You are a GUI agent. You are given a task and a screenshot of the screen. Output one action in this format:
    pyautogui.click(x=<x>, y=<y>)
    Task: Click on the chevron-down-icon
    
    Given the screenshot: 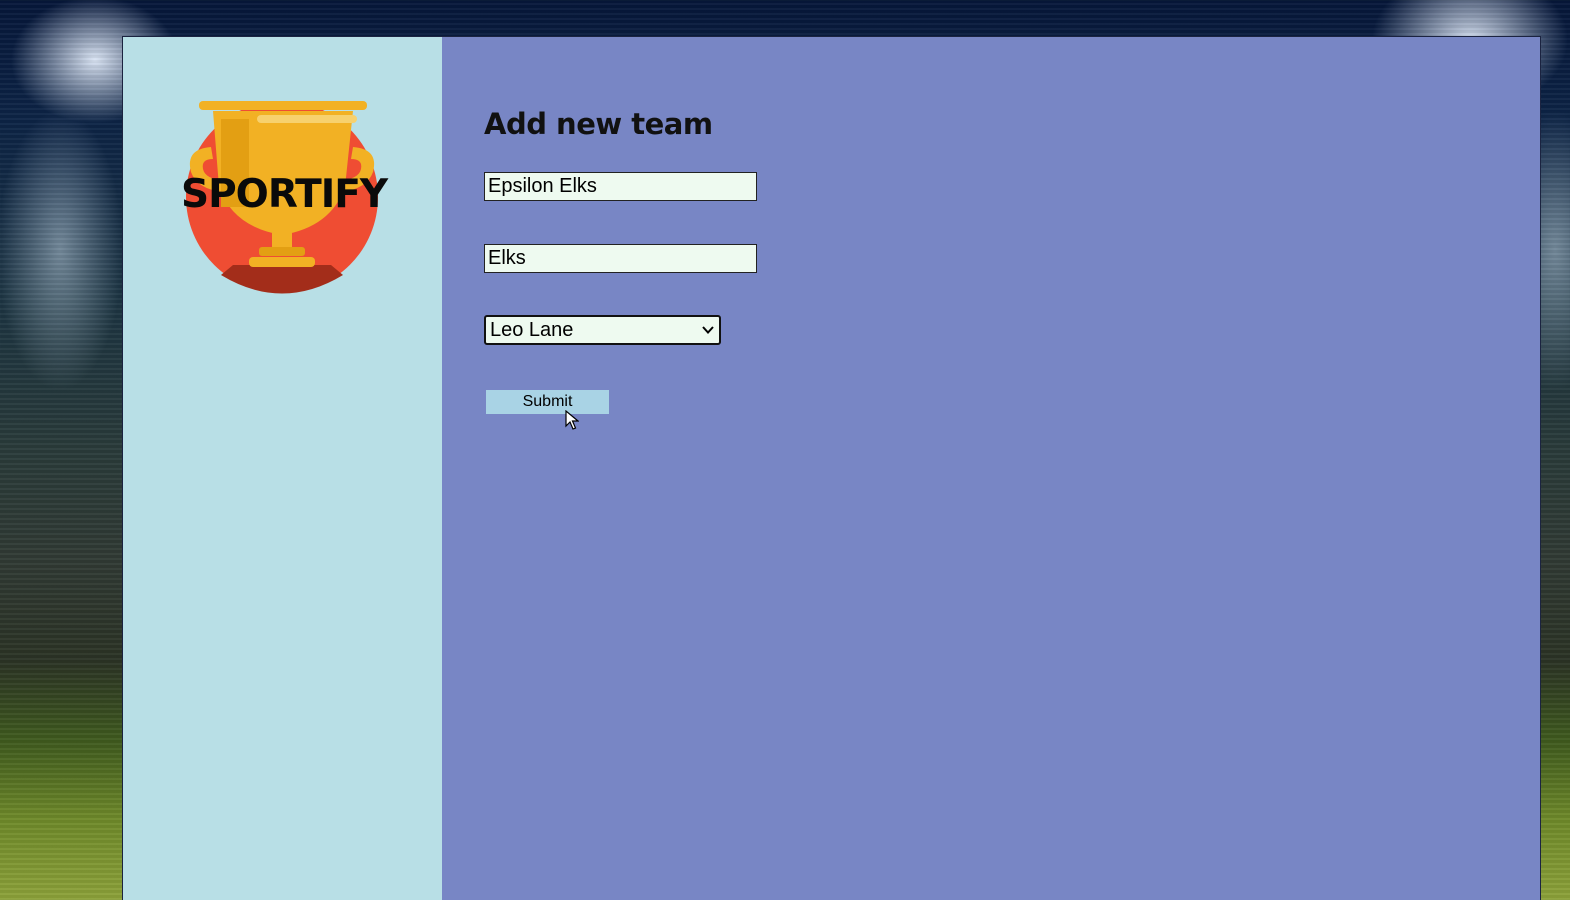 What is the action you would take?
    pyautogui.click(x=708, y=330)
    